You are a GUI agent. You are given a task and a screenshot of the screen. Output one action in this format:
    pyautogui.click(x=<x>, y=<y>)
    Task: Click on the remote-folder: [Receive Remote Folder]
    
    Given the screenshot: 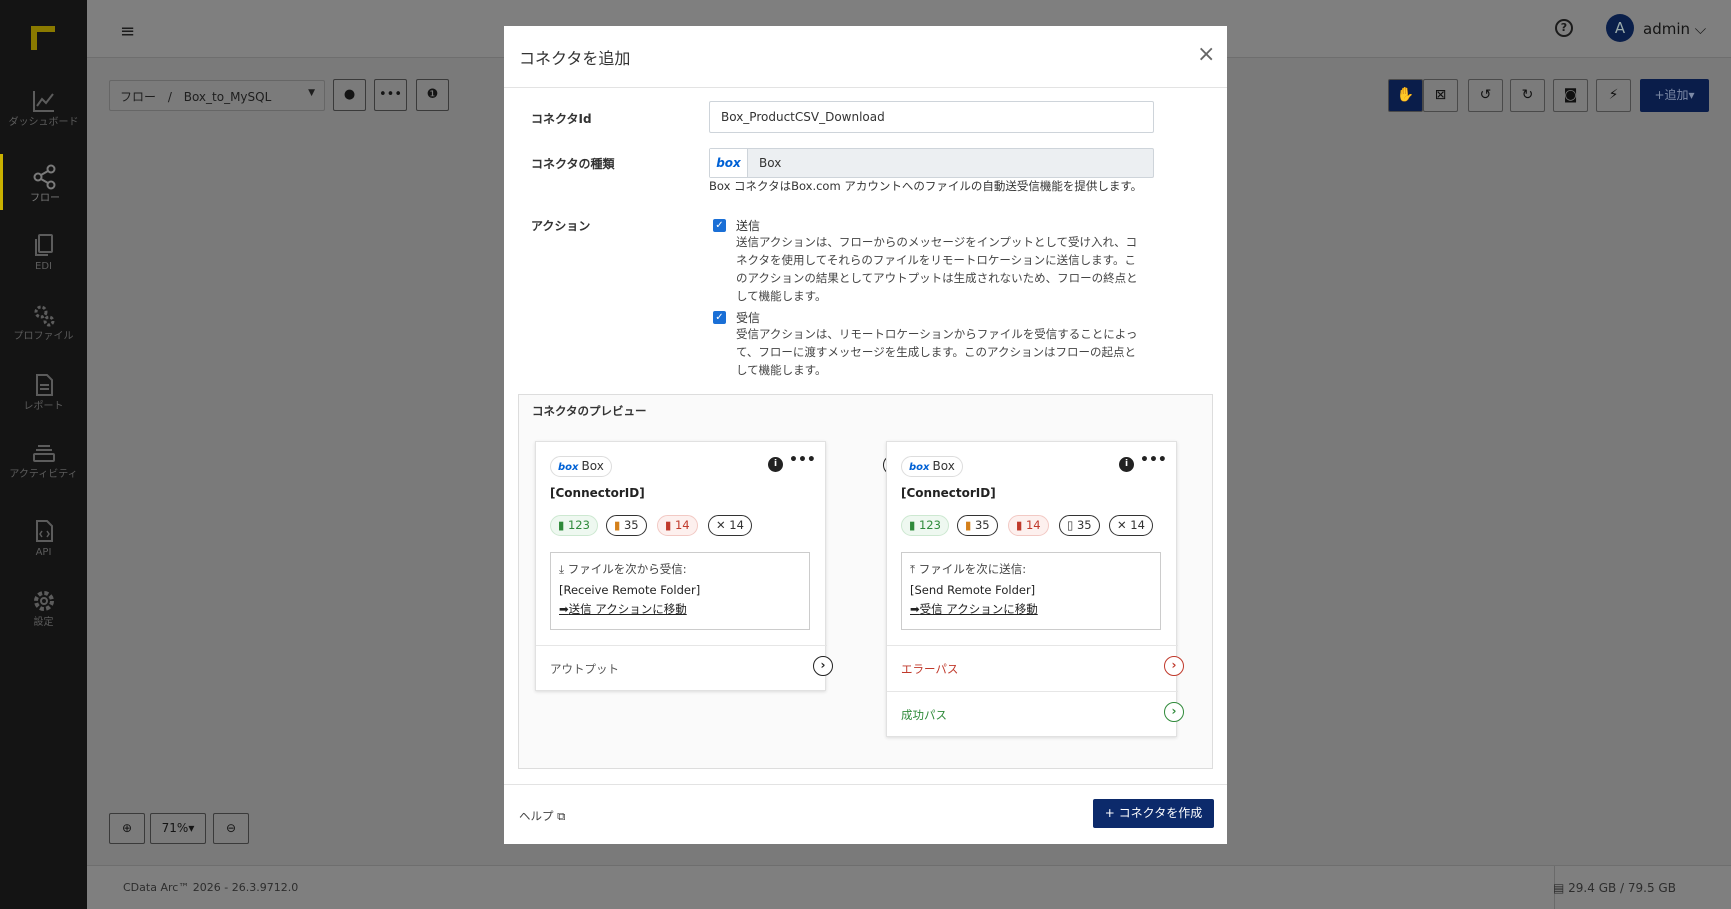 What is the action you would take?
    pyautogui.click(x=630, y=590)
    